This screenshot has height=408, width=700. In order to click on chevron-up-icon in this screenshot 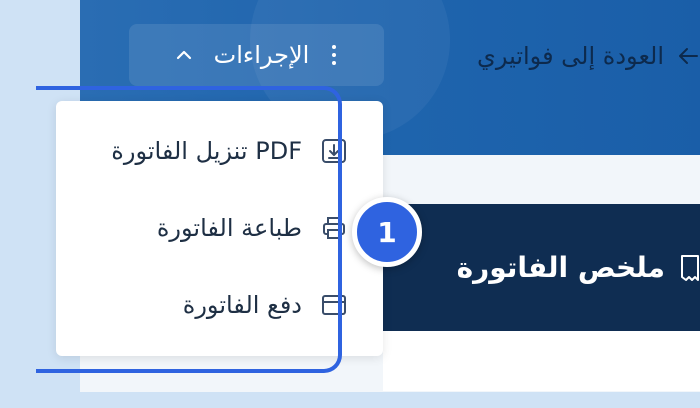, I will do `click(184, 55)`.